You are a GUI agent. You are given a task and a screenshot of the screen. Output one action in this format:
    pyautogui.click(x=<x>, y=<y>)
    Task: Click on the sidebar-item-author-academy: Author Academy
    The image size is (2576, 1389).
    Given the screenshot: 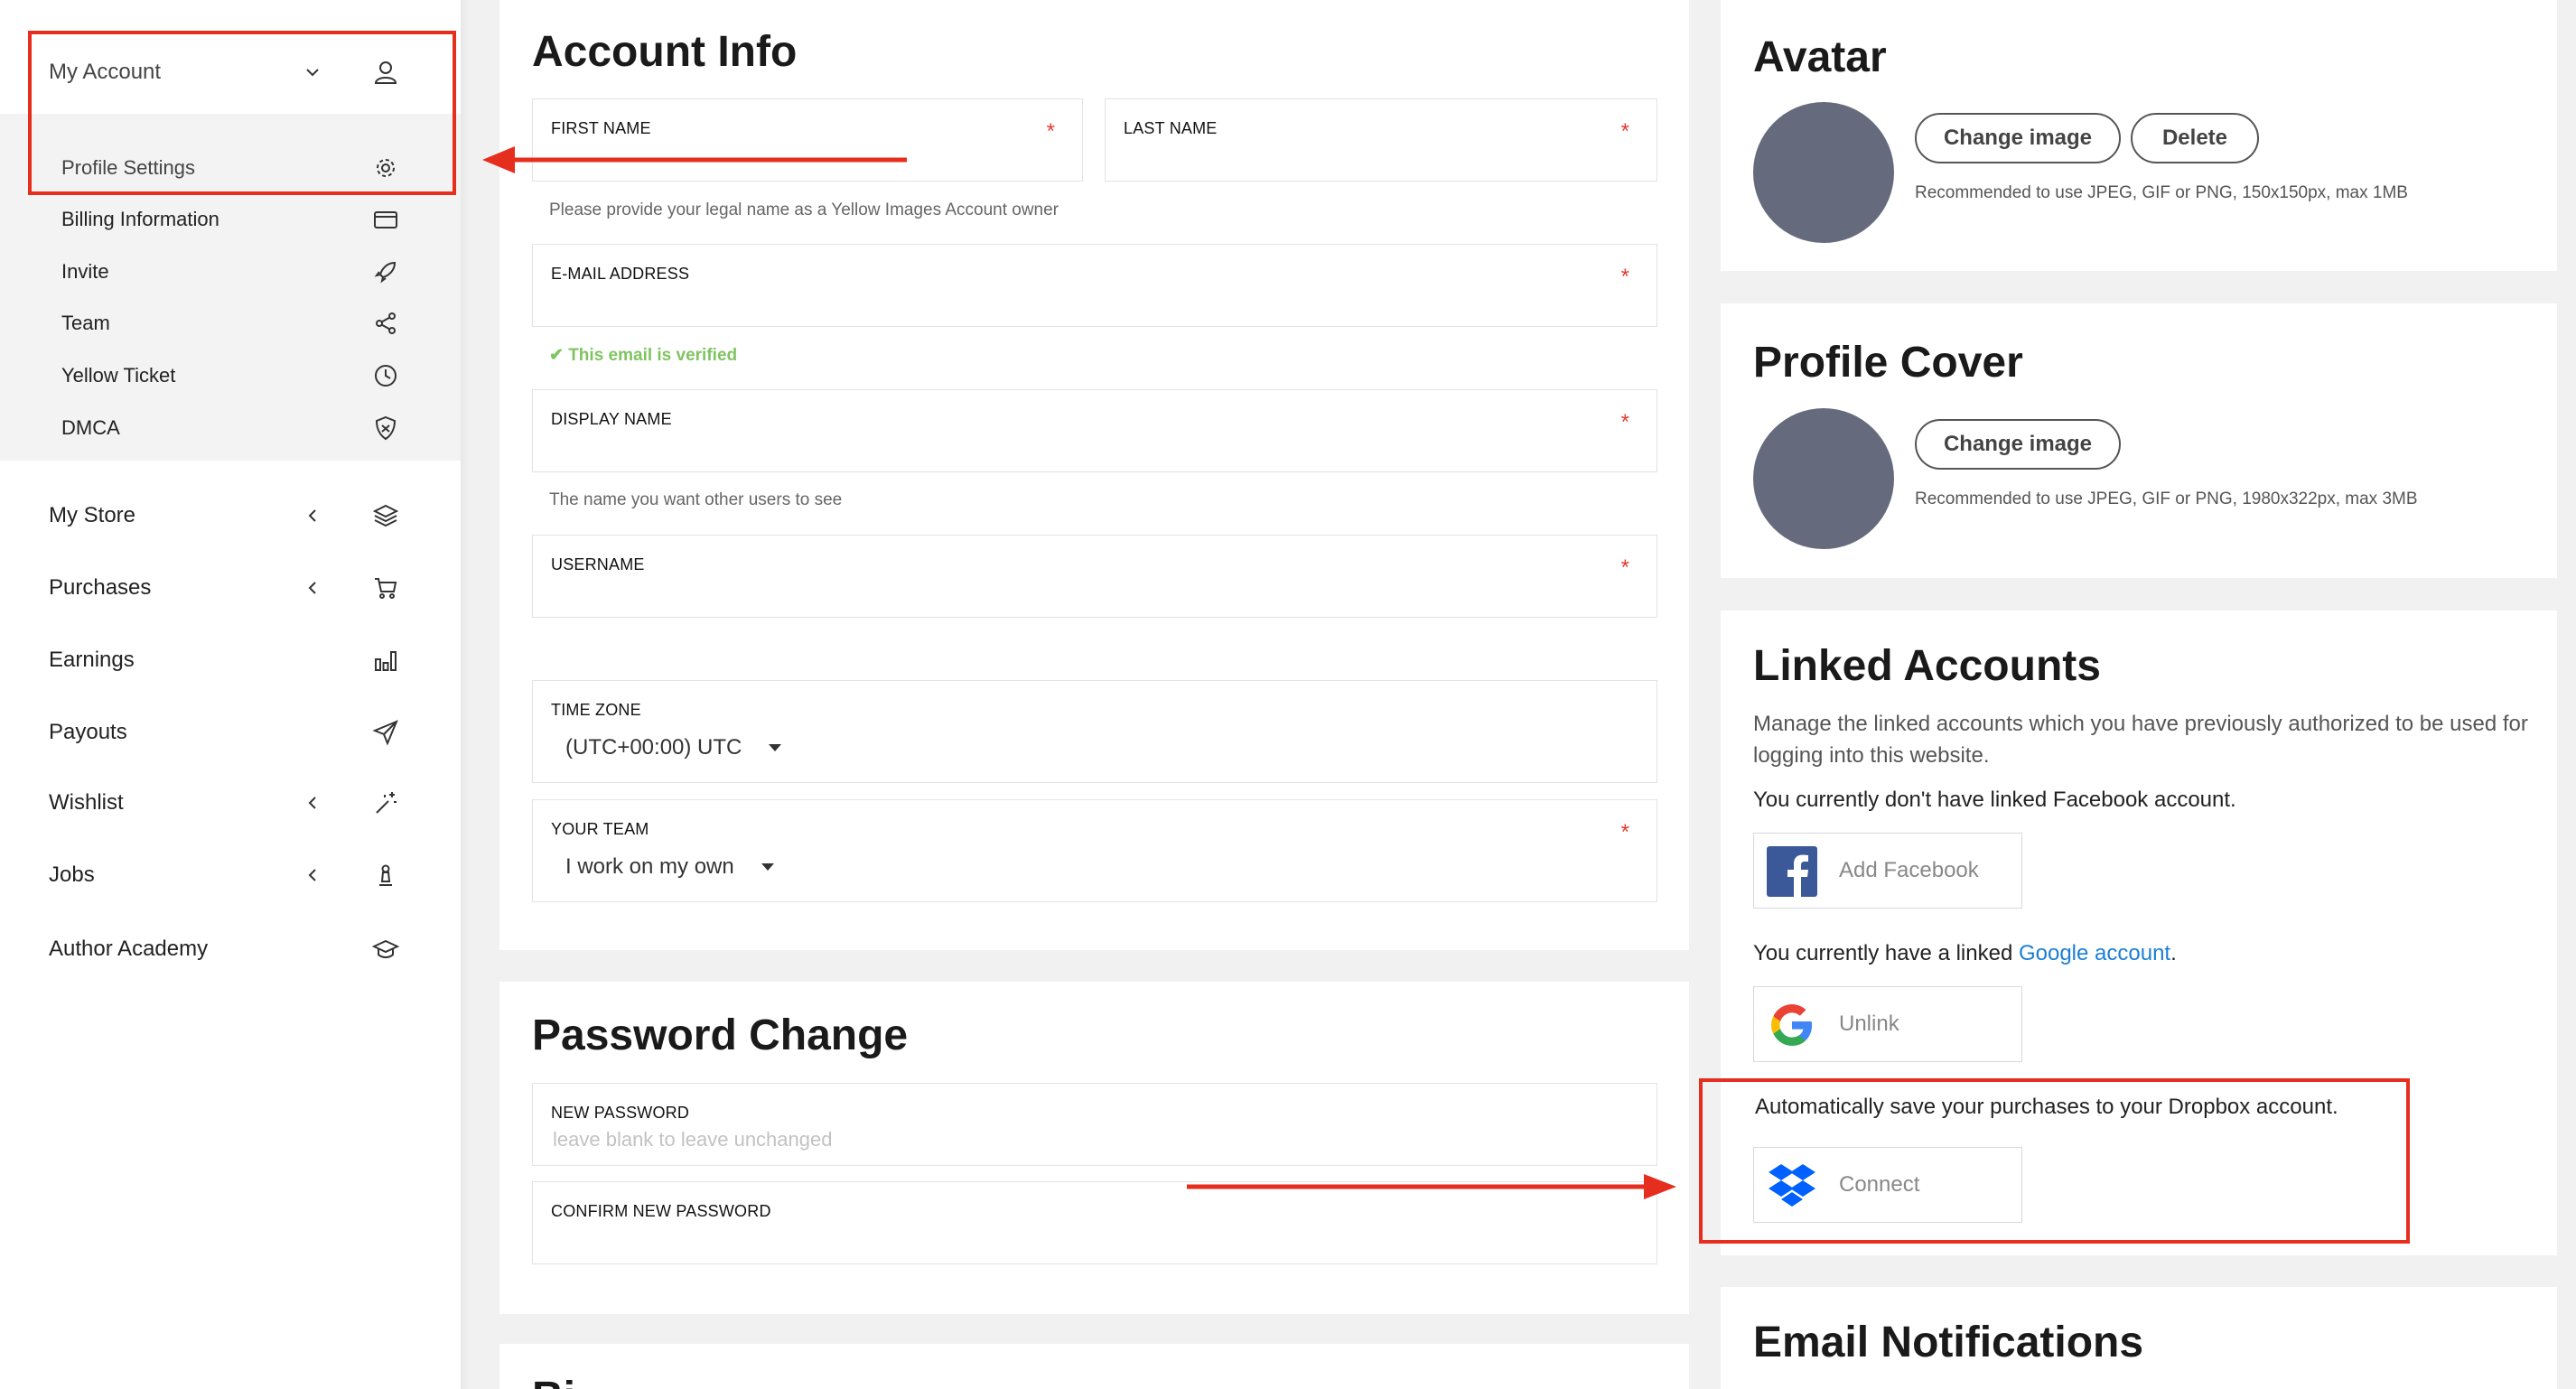 What is the action you would take?
    pyautogui.click(x=230, y=949)
    